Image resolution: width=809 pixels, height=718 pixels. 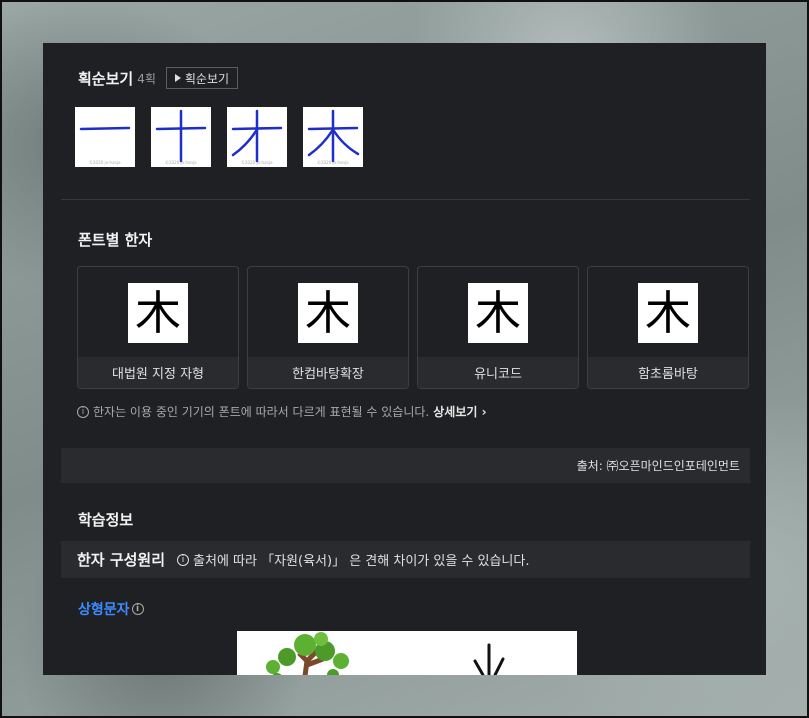 I want to click on font-note-text: 한자는 이용 중인 기기의 폰트에 따라서 다르게 표현될 수 있습니다., so click(x=261, y=412).